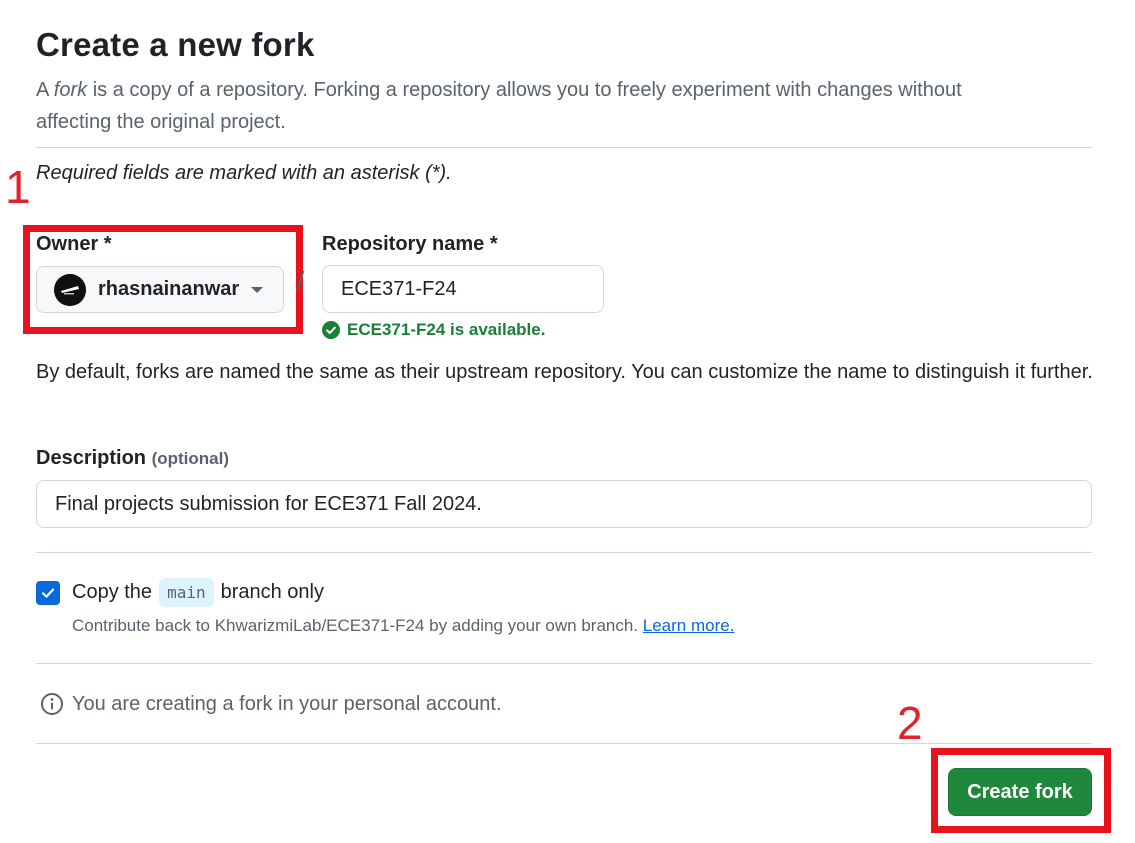 This screenshot has width=1135, height=843. Describe the element at coordinates (91, 458) in the screenshot. I see `description-label-text: Description` at that location.